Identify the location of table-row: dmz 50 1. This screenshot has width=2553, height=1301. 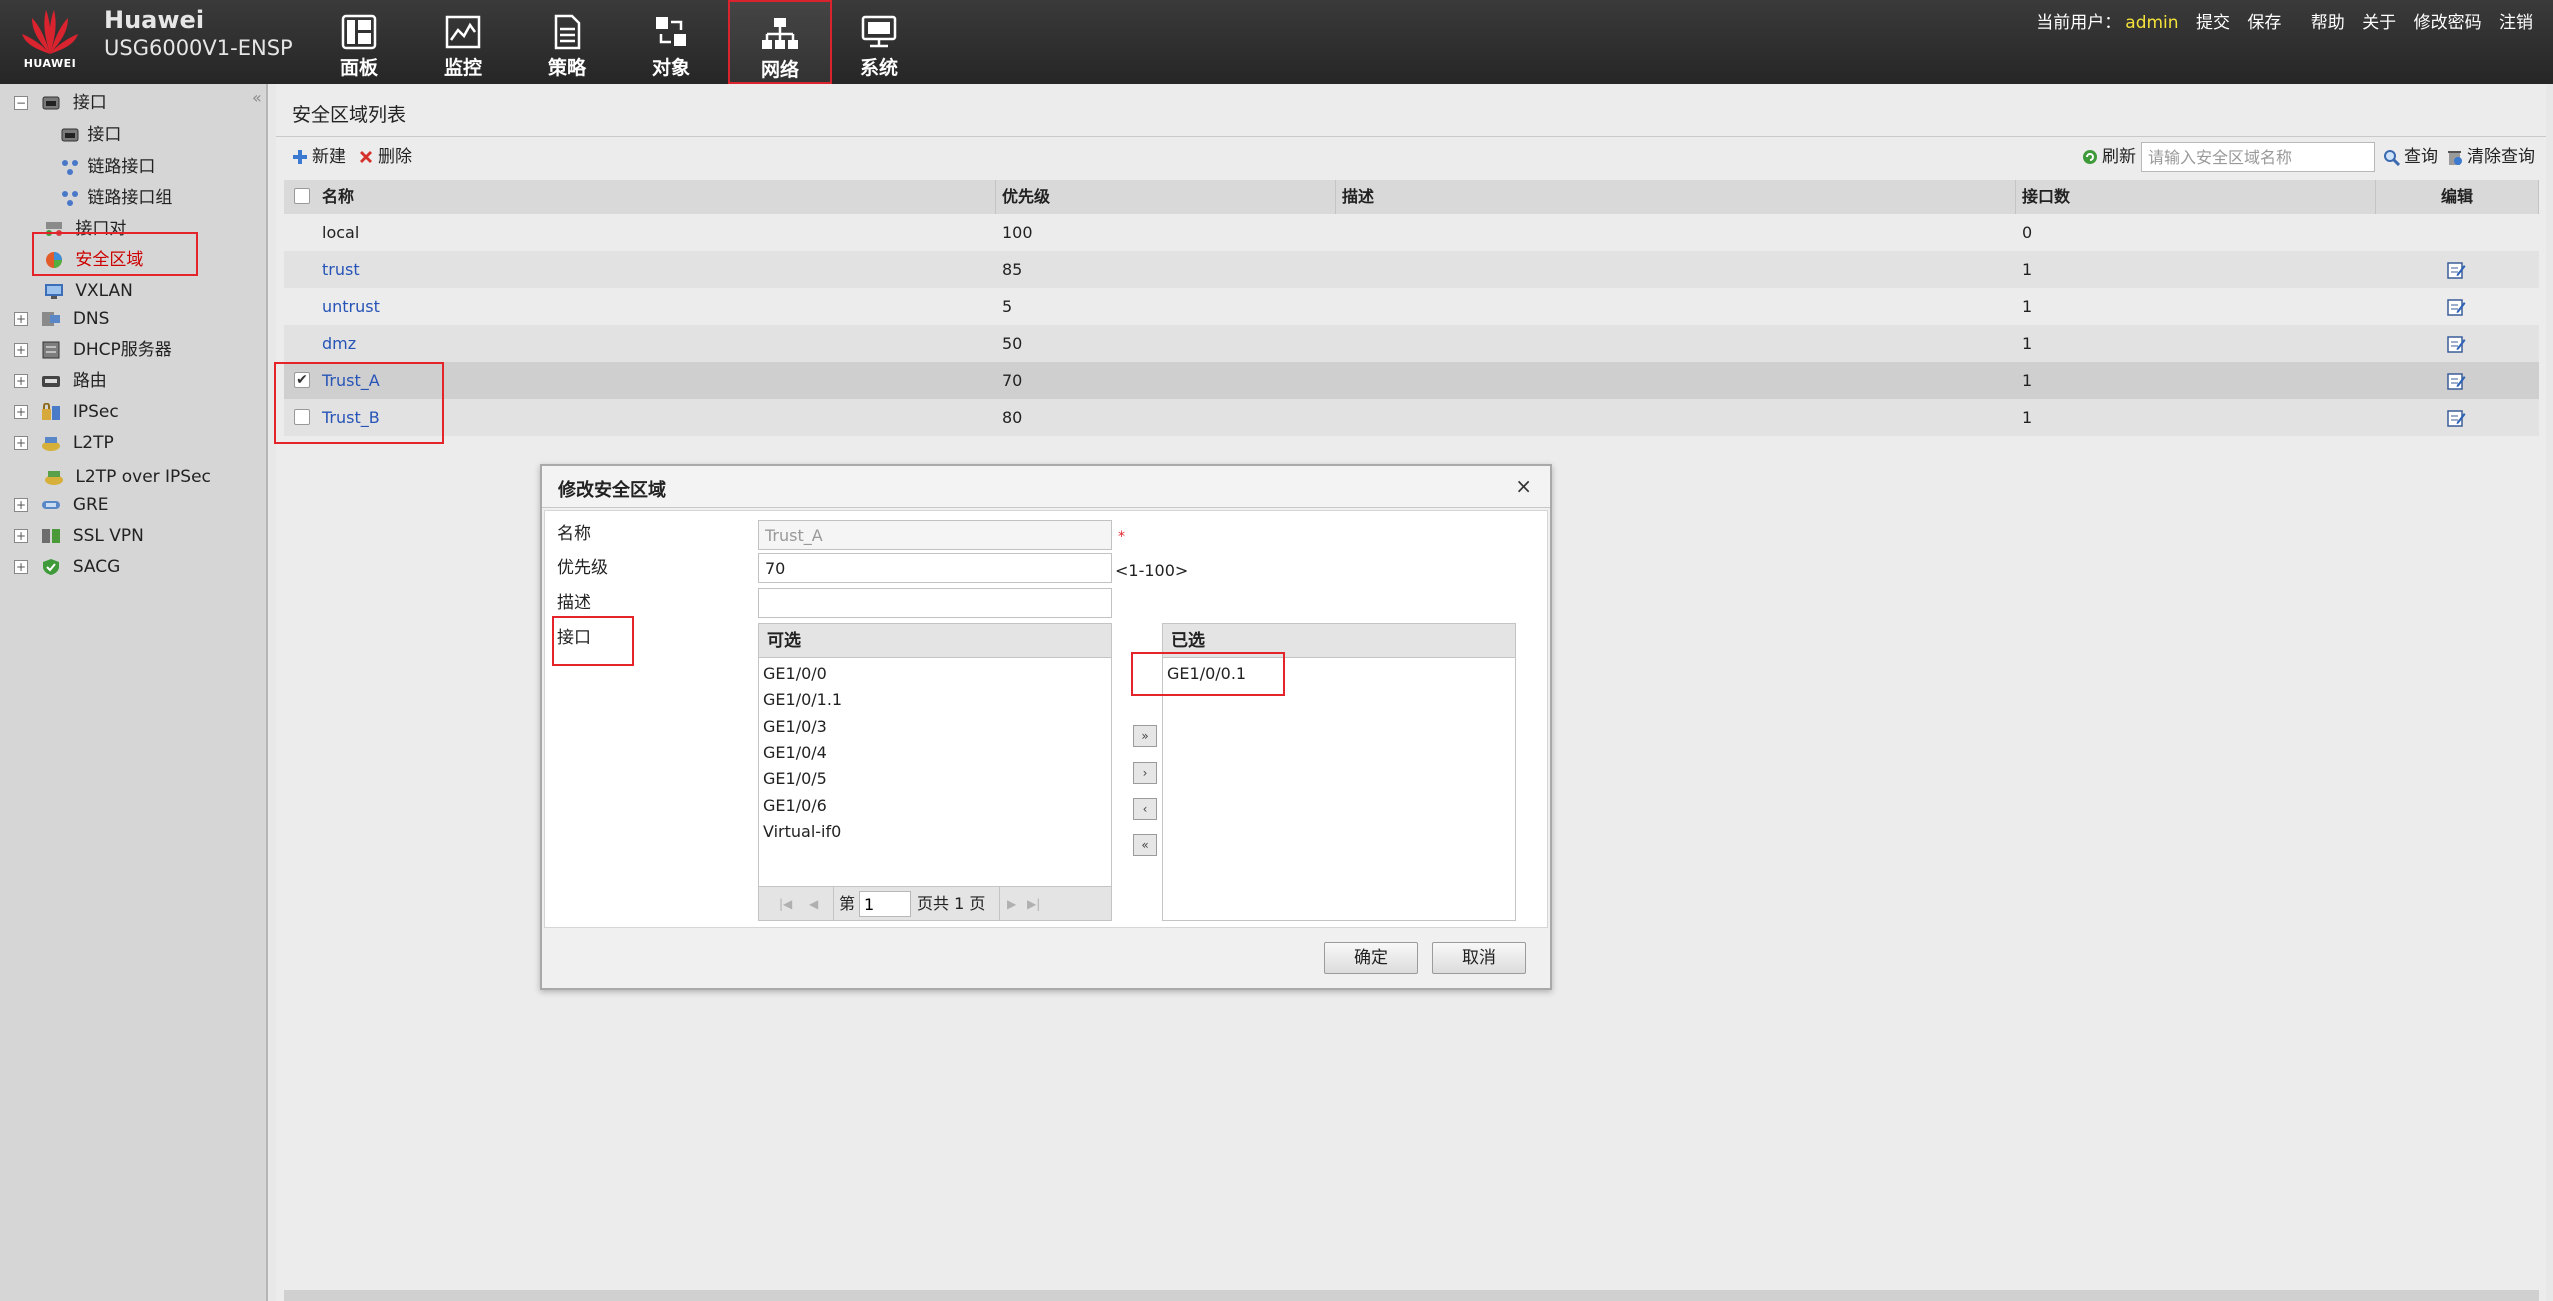
(1411, 343).